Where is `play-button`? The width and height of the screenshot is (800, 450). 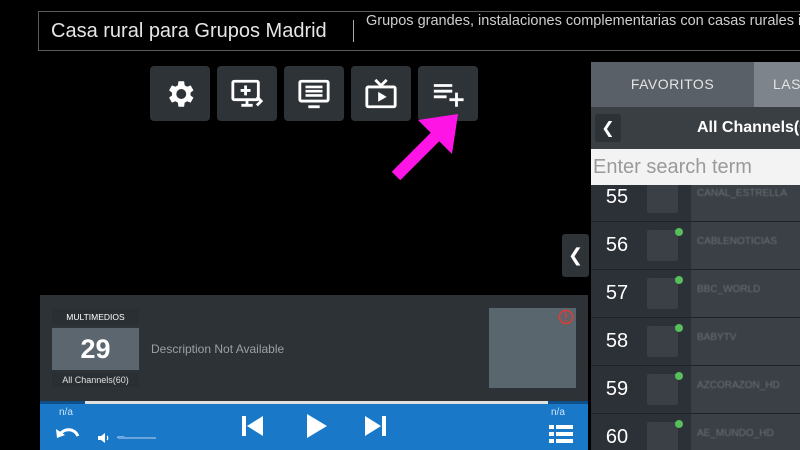 play-button is located at coordinates (316, 426).